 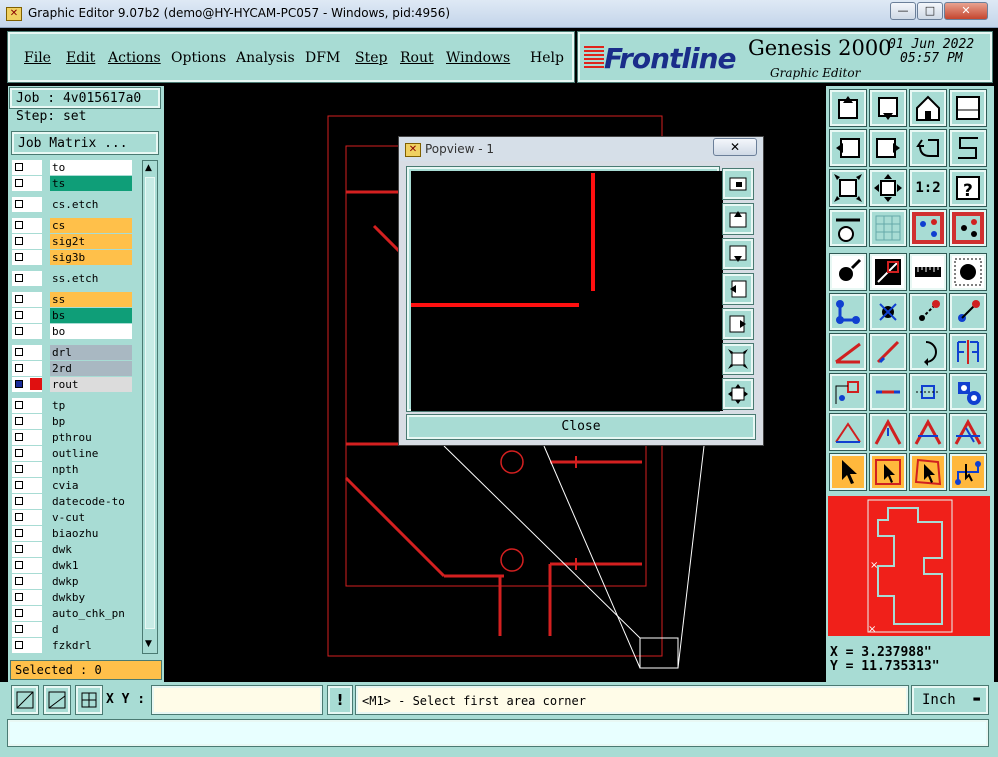 What do you see at coordinates (91, 565) in the screenshot?
I see `layer-name: dwk1` at bounding box center [91, 565].